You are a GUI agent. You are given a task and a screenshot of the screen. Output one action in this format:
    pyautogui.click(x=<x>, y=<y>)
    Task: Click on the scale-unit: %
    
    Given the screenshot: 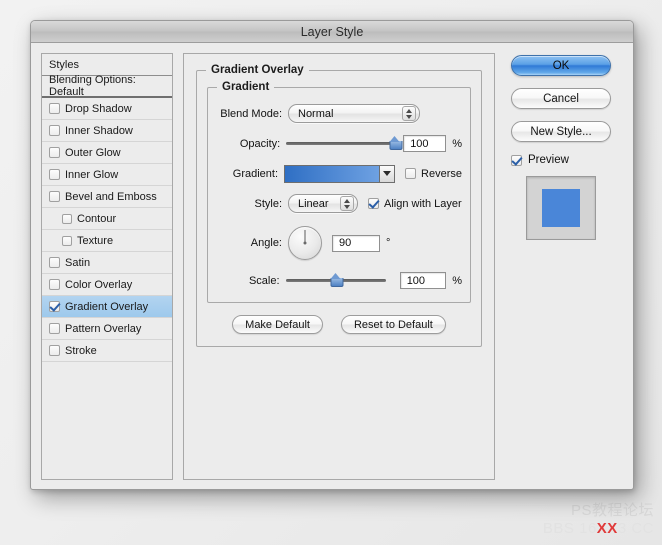 What is the action you would take?
    pyautogui.click(x=457, y=280)
    